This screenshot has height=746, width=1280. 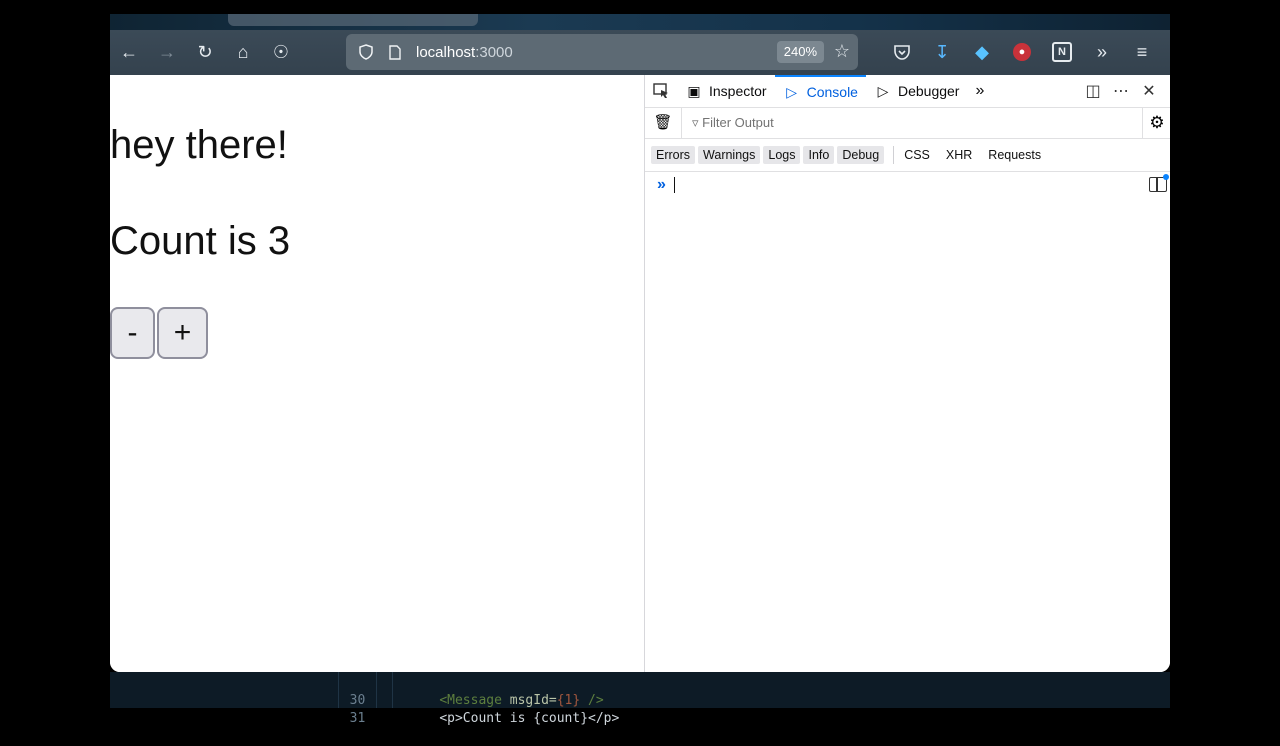 I want to click on tab-debugger: ▷ Debugger, so click(x=917, y=91).